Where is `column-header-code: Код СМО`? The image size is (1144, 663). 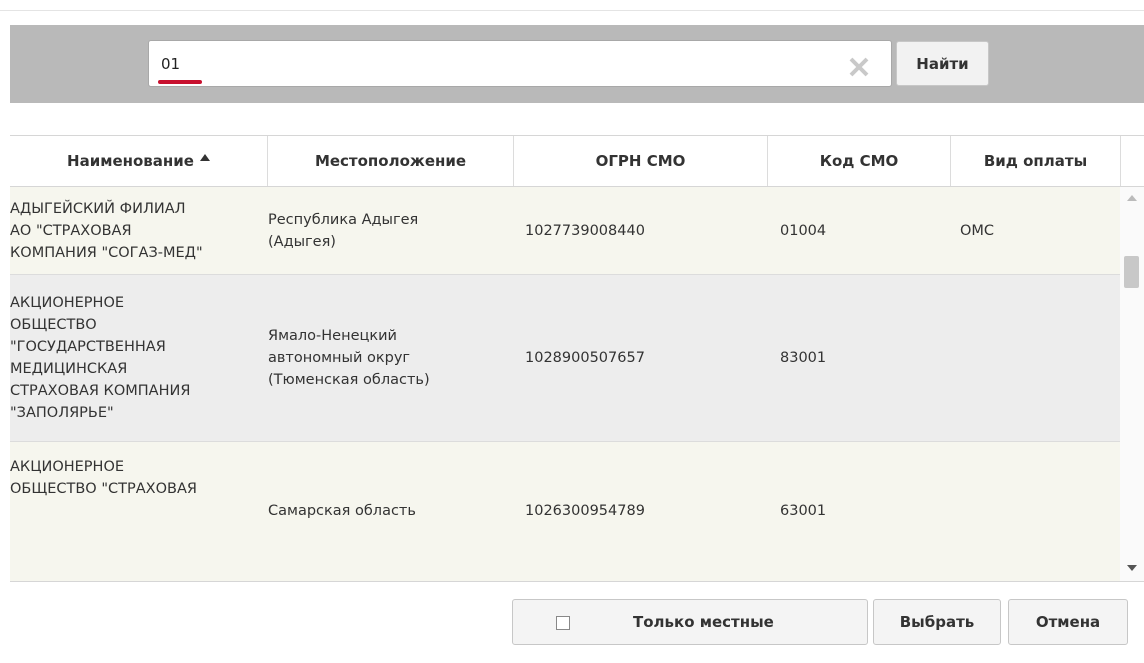
column-header-code: Код СМО is located at coordinates (859, 161).